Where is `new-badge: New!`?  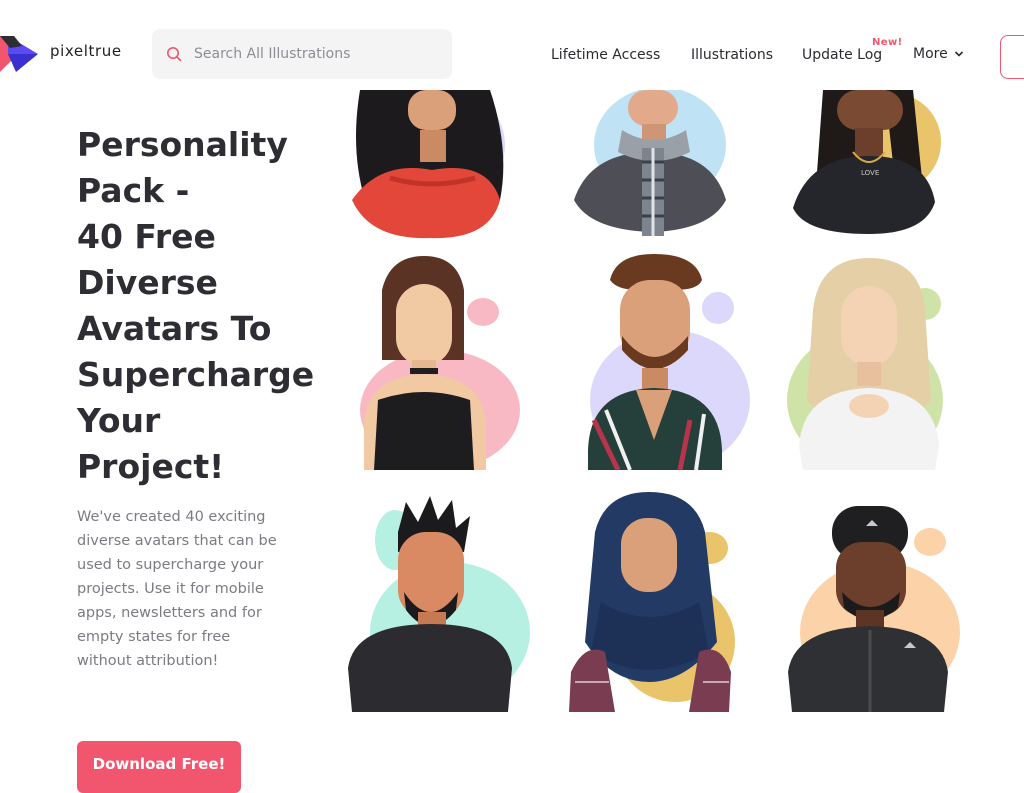 new-badge: New! is located at coordinates (887, 42).